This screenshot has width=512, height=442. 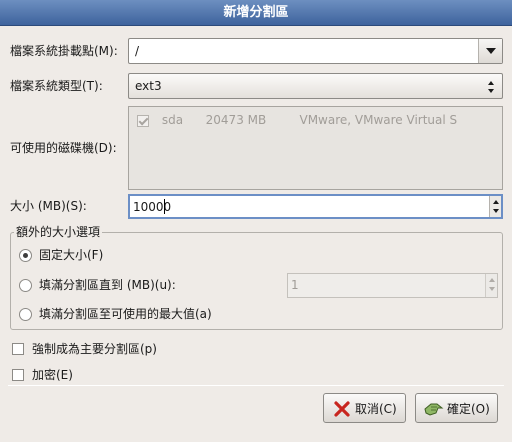 I want to click on close-icon, so click(x=342, y=409).